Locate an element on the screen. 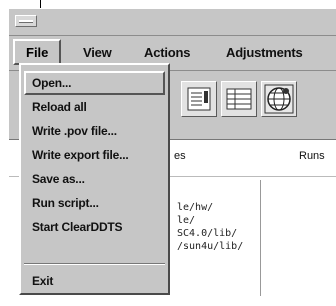  column-divider is located at coordinates (260, 238).